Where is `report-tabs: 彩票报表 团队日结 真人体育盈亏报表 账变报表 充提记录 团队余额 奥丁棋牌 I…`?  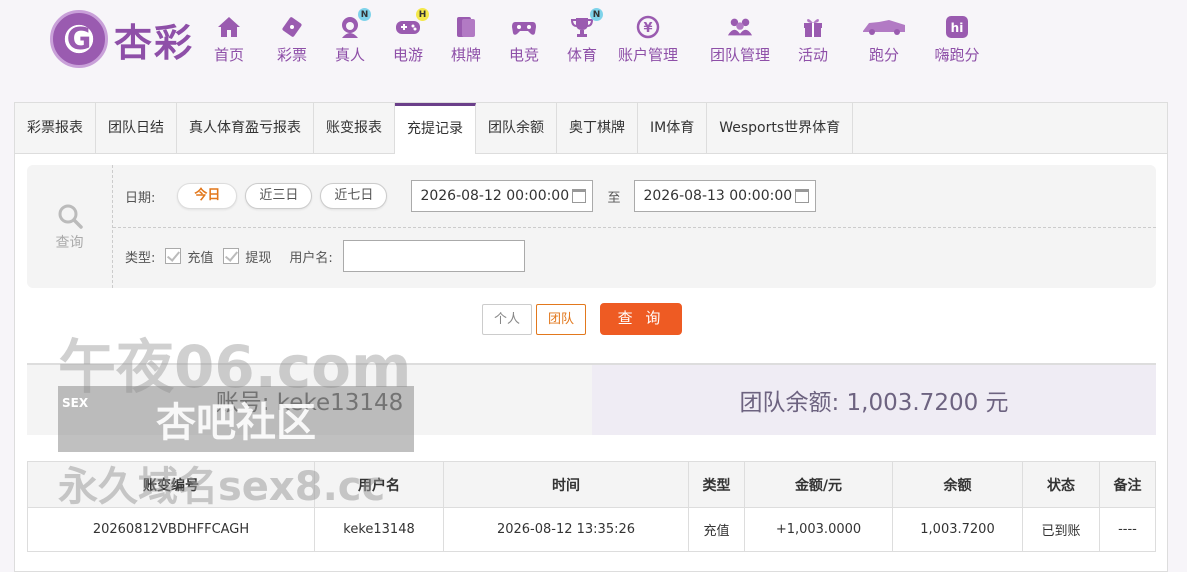 report-tabs: 彩票报表 团队日结 真人体育盈亏报表 账变报表 充提记录 团队余额 奥丁棋牌 I… is located at coordinates (591, 128).